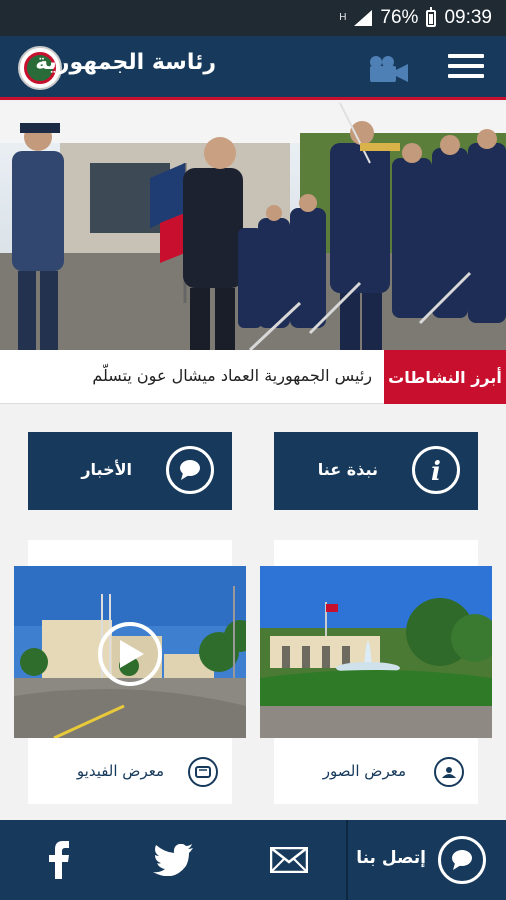 The width and height of the screenshot is (506, 900). Describe the element at coordinates (106, 469) in the screenshot. I see `news-label: الأخبار` at that location.